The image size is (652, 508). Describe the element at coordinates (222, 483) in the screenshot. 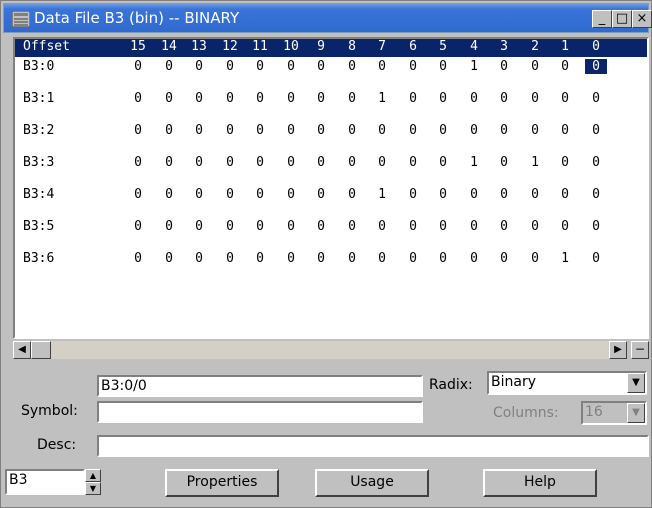

I see `properties-button: Properties` at that location.